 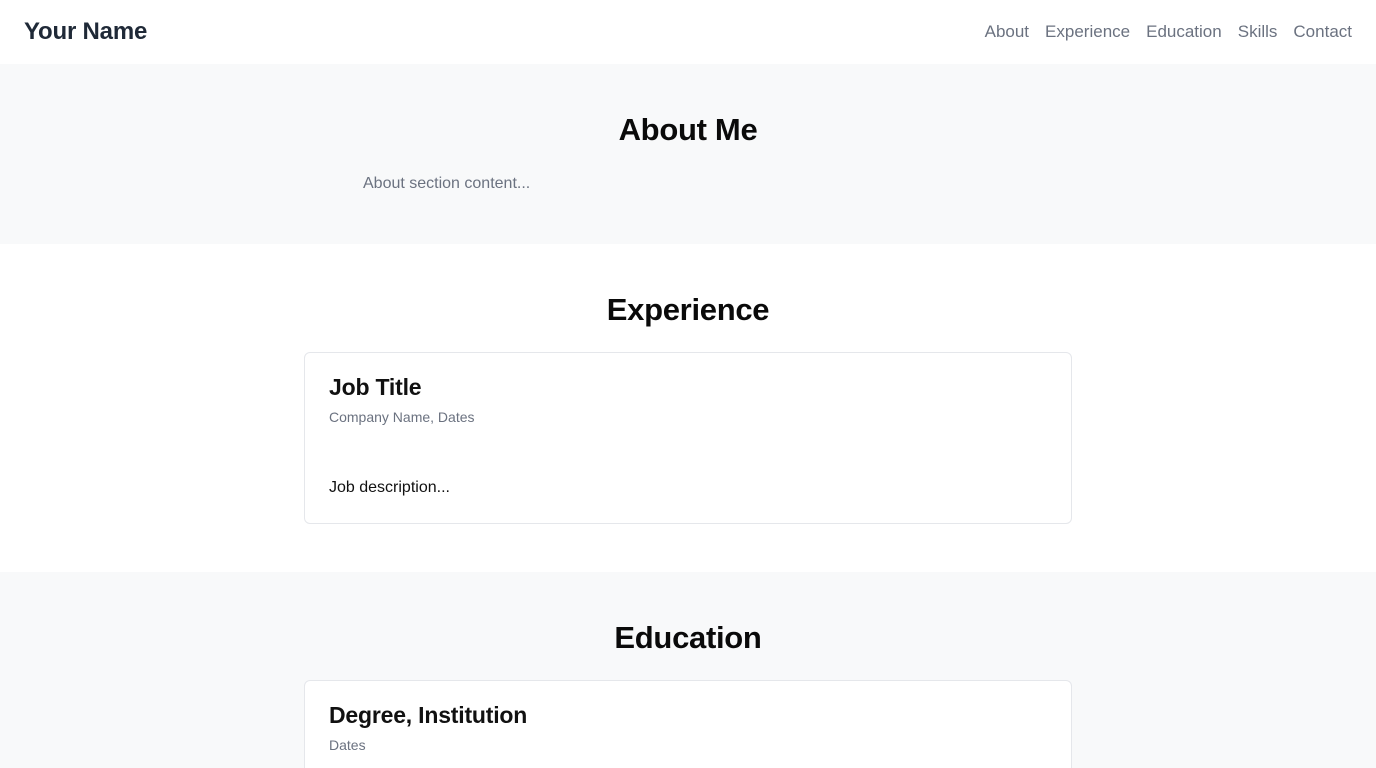 What do you see at coordinates (688, 637) in the screenshot?
I see `education-heading: Education` at bounding box center [688, 637].